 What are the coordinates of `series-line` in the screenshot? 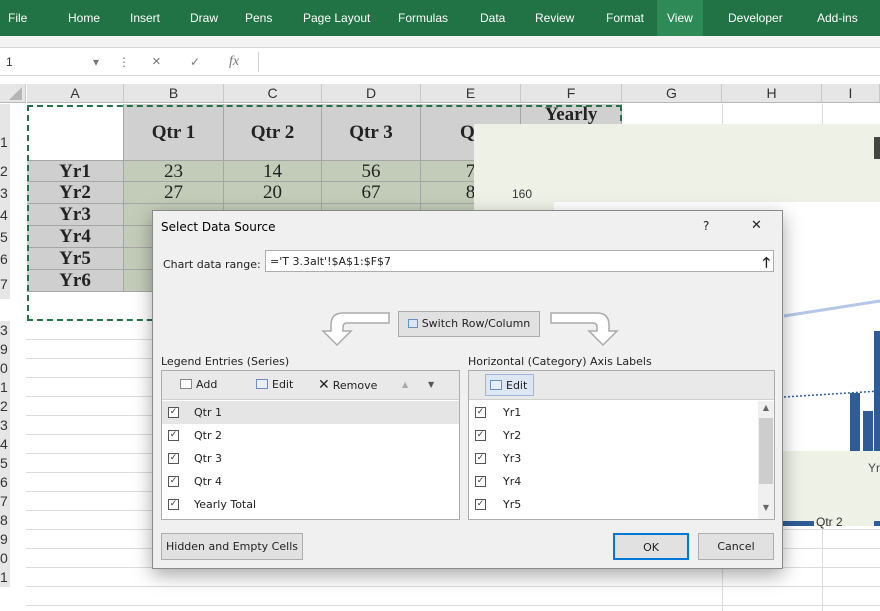 It's located at (831, 308).